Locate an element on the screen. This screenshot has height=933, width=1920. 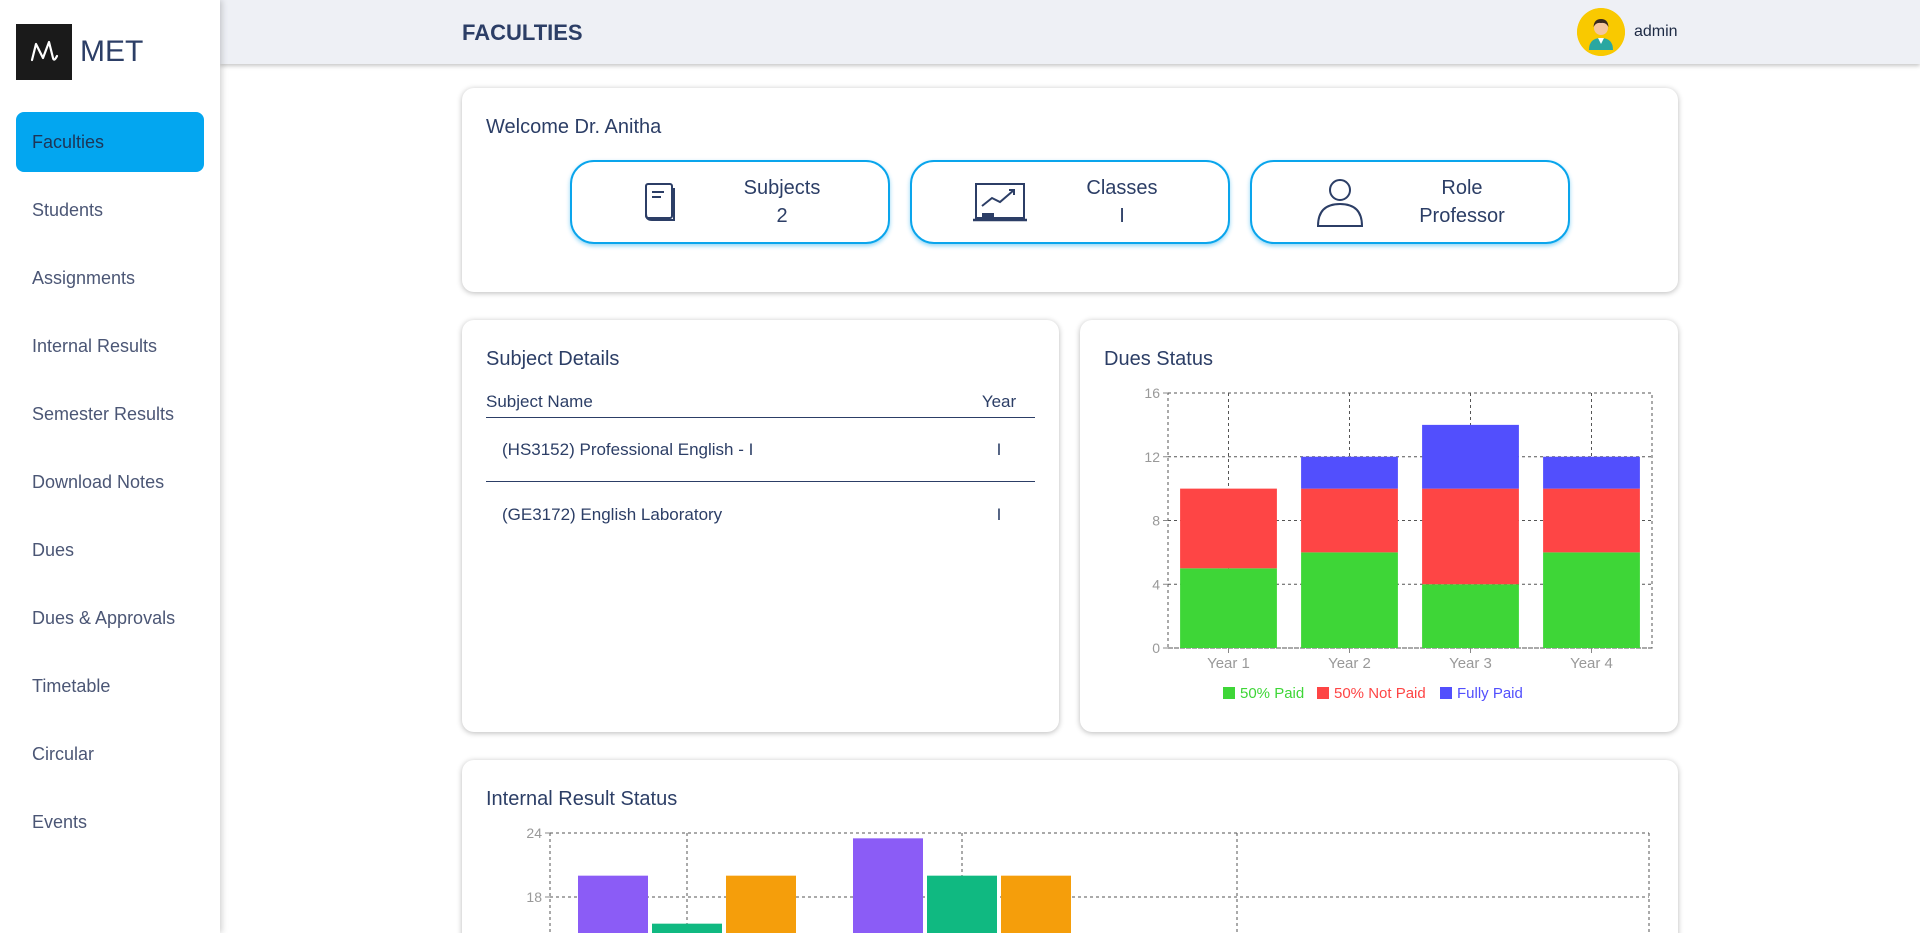
y-tick-label: 12 is located at coordinates (1152, 457).